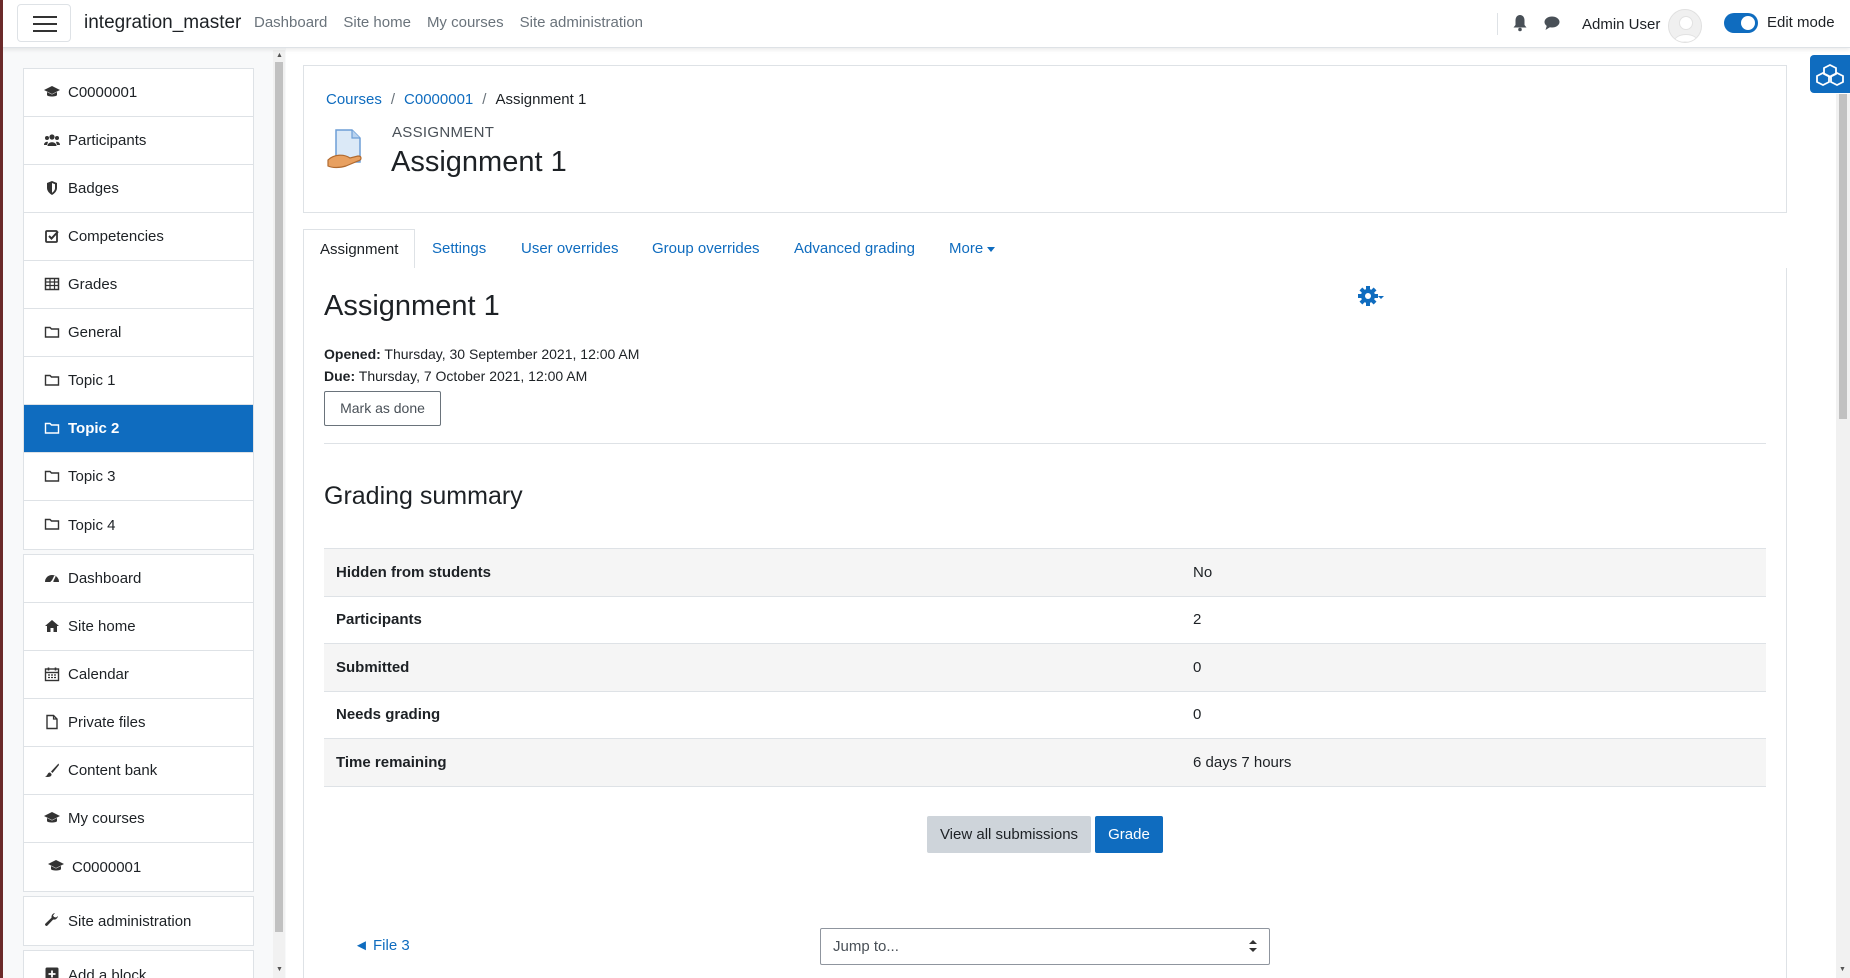  Describe the element at coordinates (344, 149) in the screenshot. I see `assignment-icon` at that location.